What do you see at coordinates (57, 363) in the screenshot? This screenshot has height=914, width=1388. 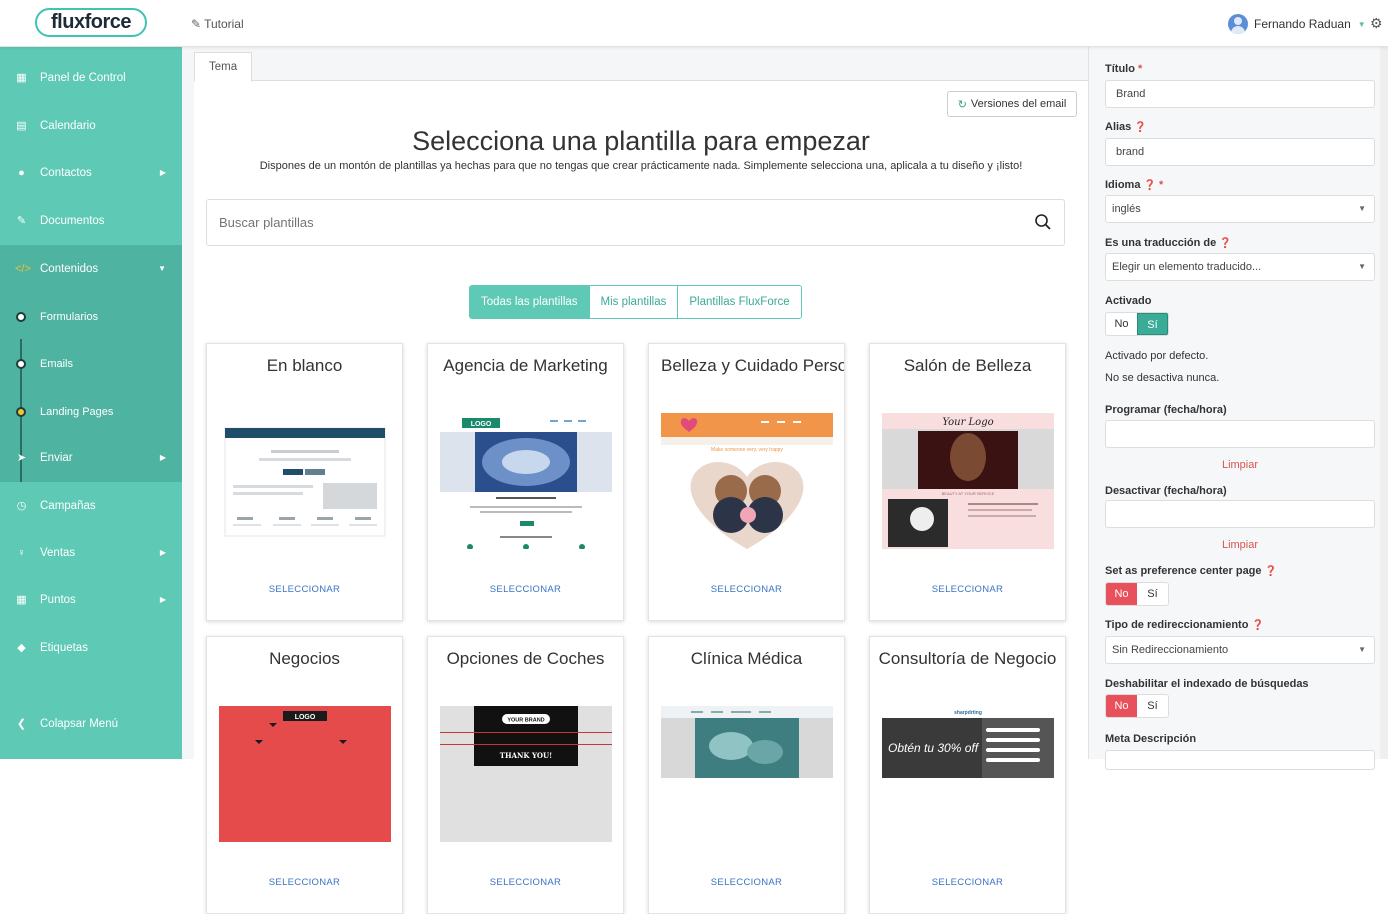 I see `sidebar-item-label: Emails` at bounding box center [57, 363].